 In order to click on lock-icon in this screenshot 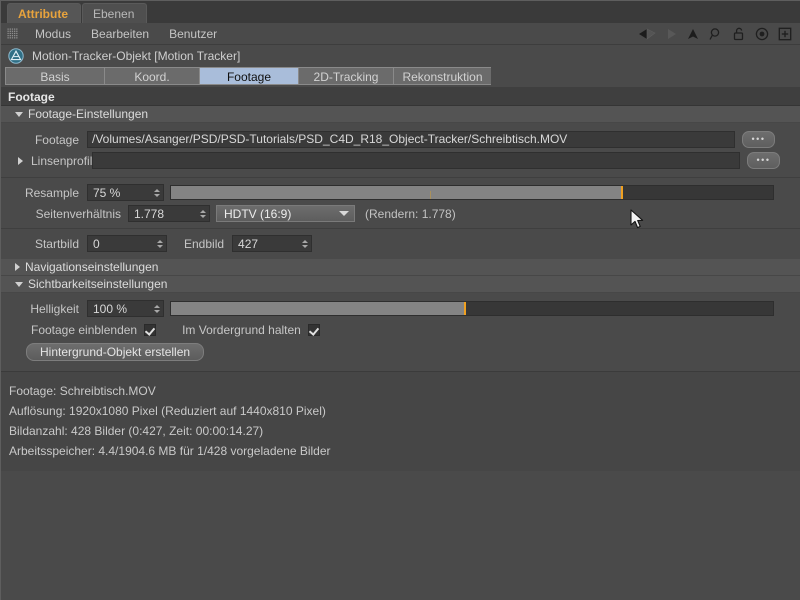, I will do `click(739, 34)`.